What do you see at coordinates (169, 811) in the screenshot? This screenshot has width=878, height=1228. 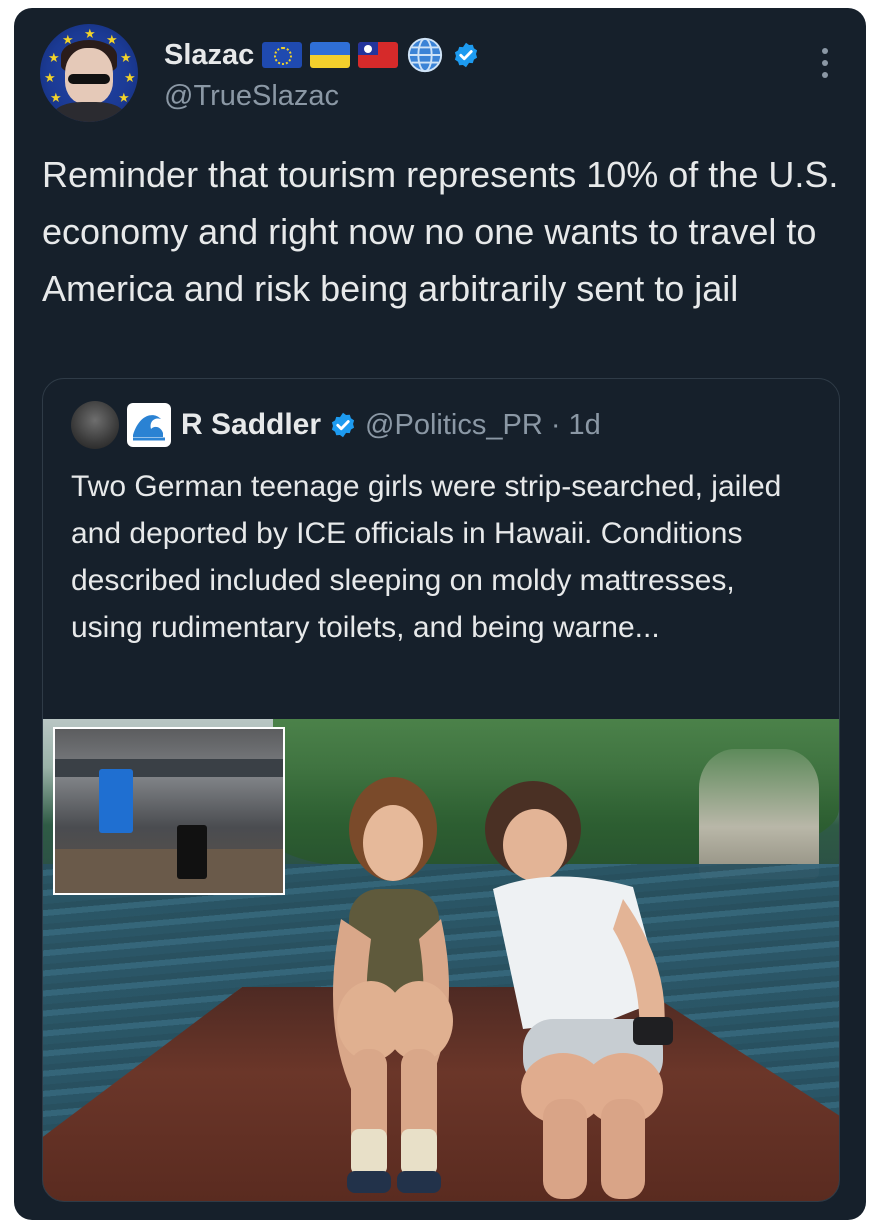 I see `airport-inset-photo` at bounding box center [169, 811].